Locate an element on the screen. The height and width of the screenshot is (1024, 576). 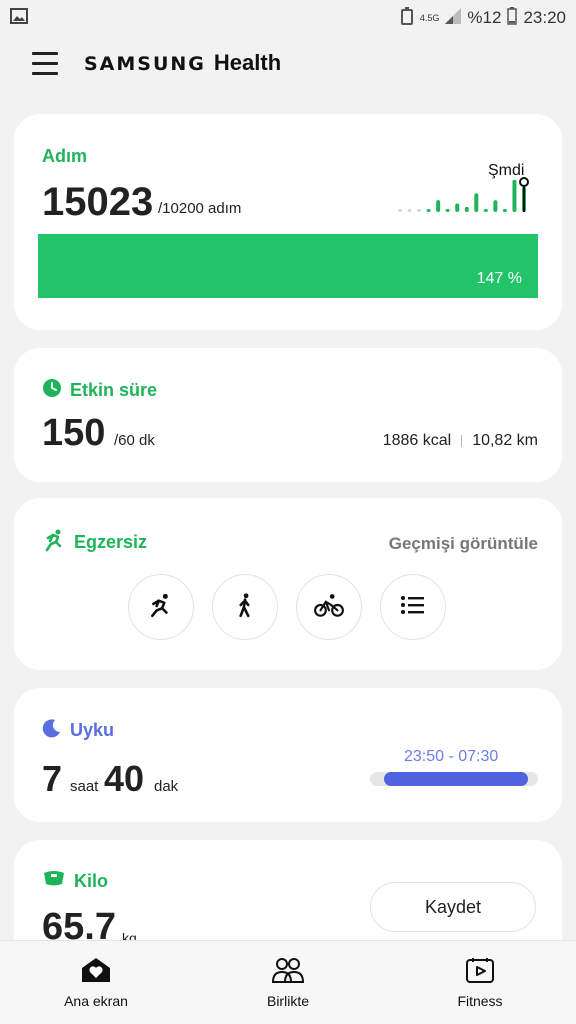
walking-icon is located at coordinates (245, 607).